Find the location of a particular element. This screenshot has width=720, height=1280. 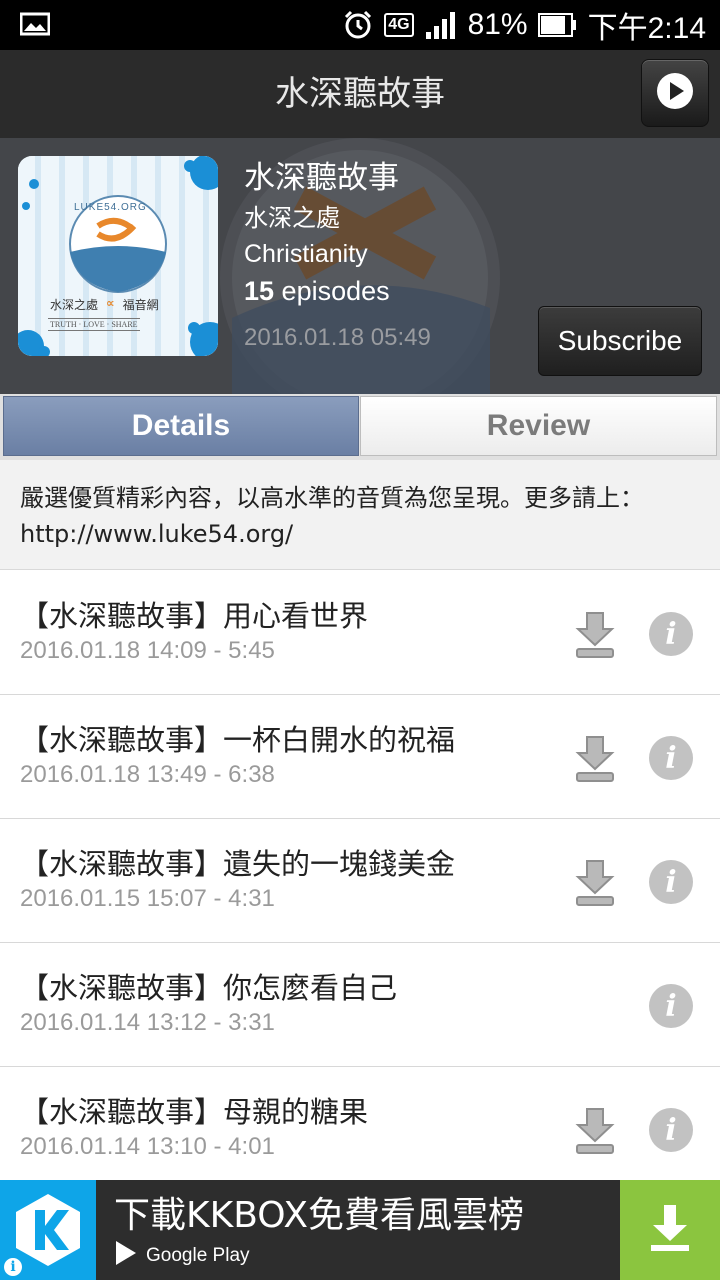

google-play-icon is located at coordinates (126, 1256).